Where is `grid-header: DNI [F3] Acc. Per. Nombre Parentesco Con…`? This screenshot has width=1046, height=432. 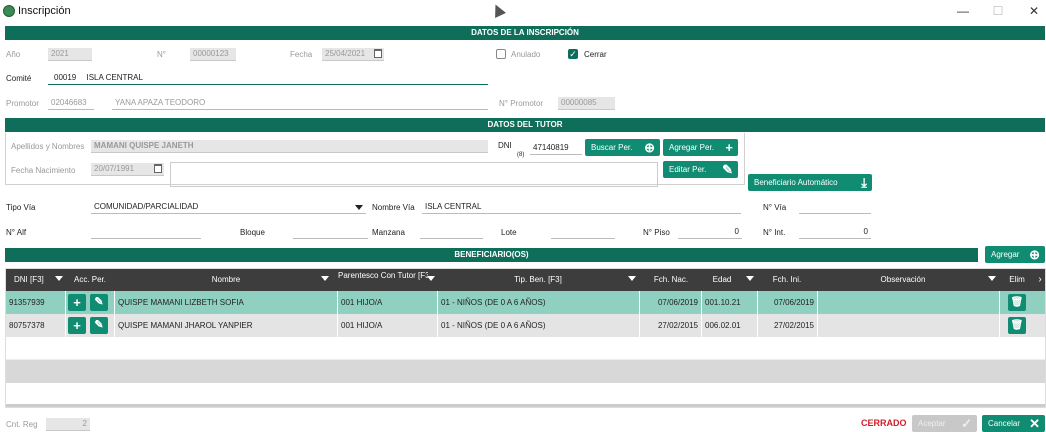 grid-header: DNI [F3] Acc. Per. Nombre Parentesco Con… is located at coordinates (525, 280).